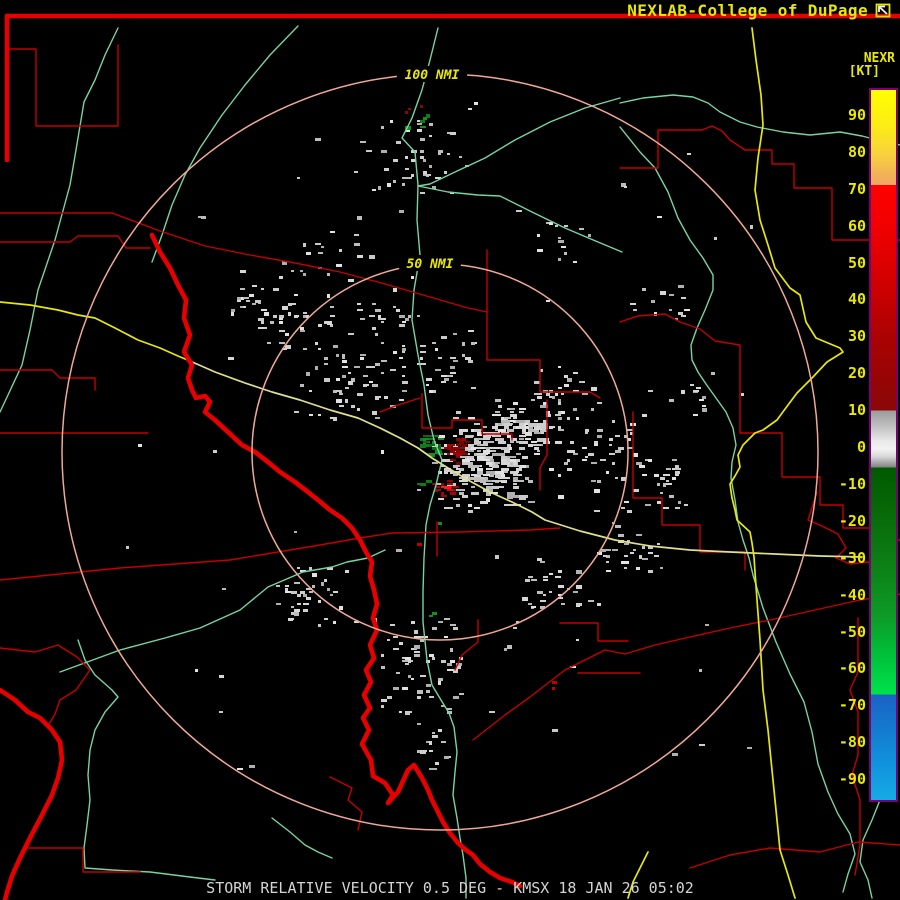 The width and height of the screenshot is (900, 900). I want to click on colorbar-tick-label: -10, so click(852, 483).